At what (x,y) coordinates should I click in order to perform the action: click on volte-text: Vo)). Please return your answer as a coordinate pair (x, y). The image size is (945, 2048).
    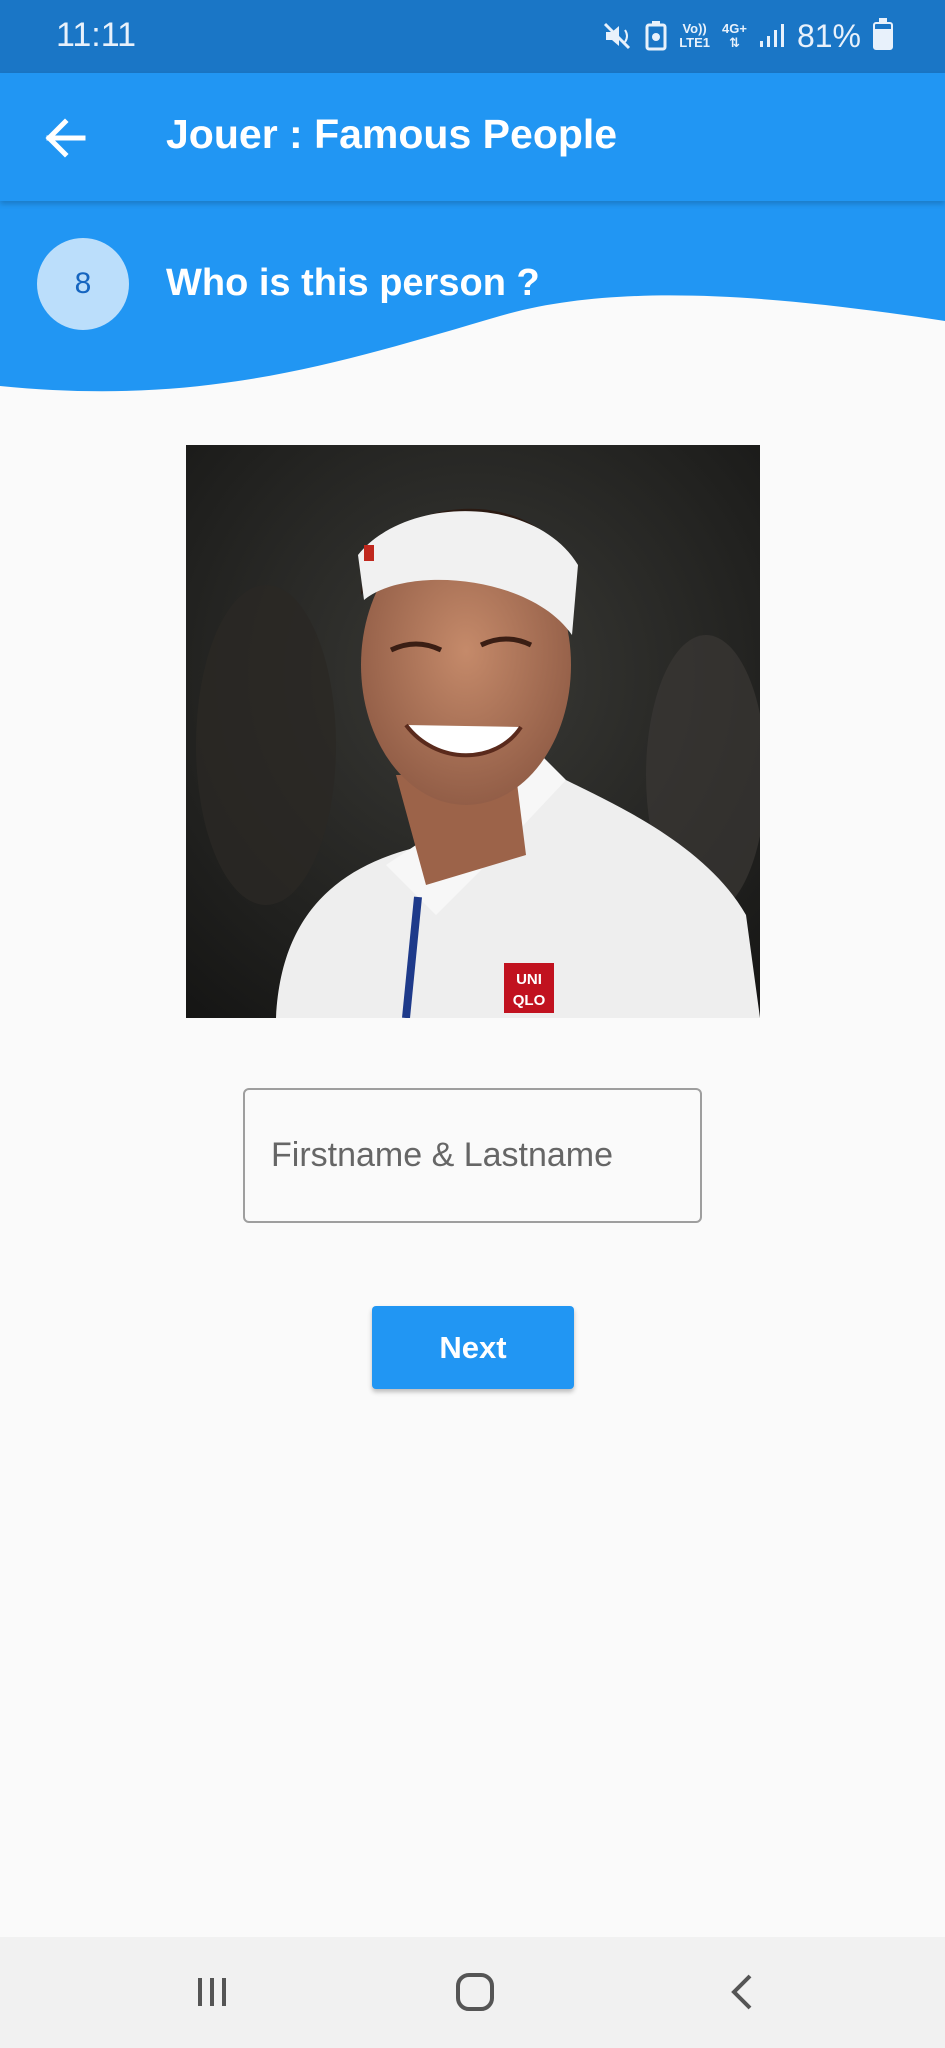
    Looking at the image, I should click on (694, 28).